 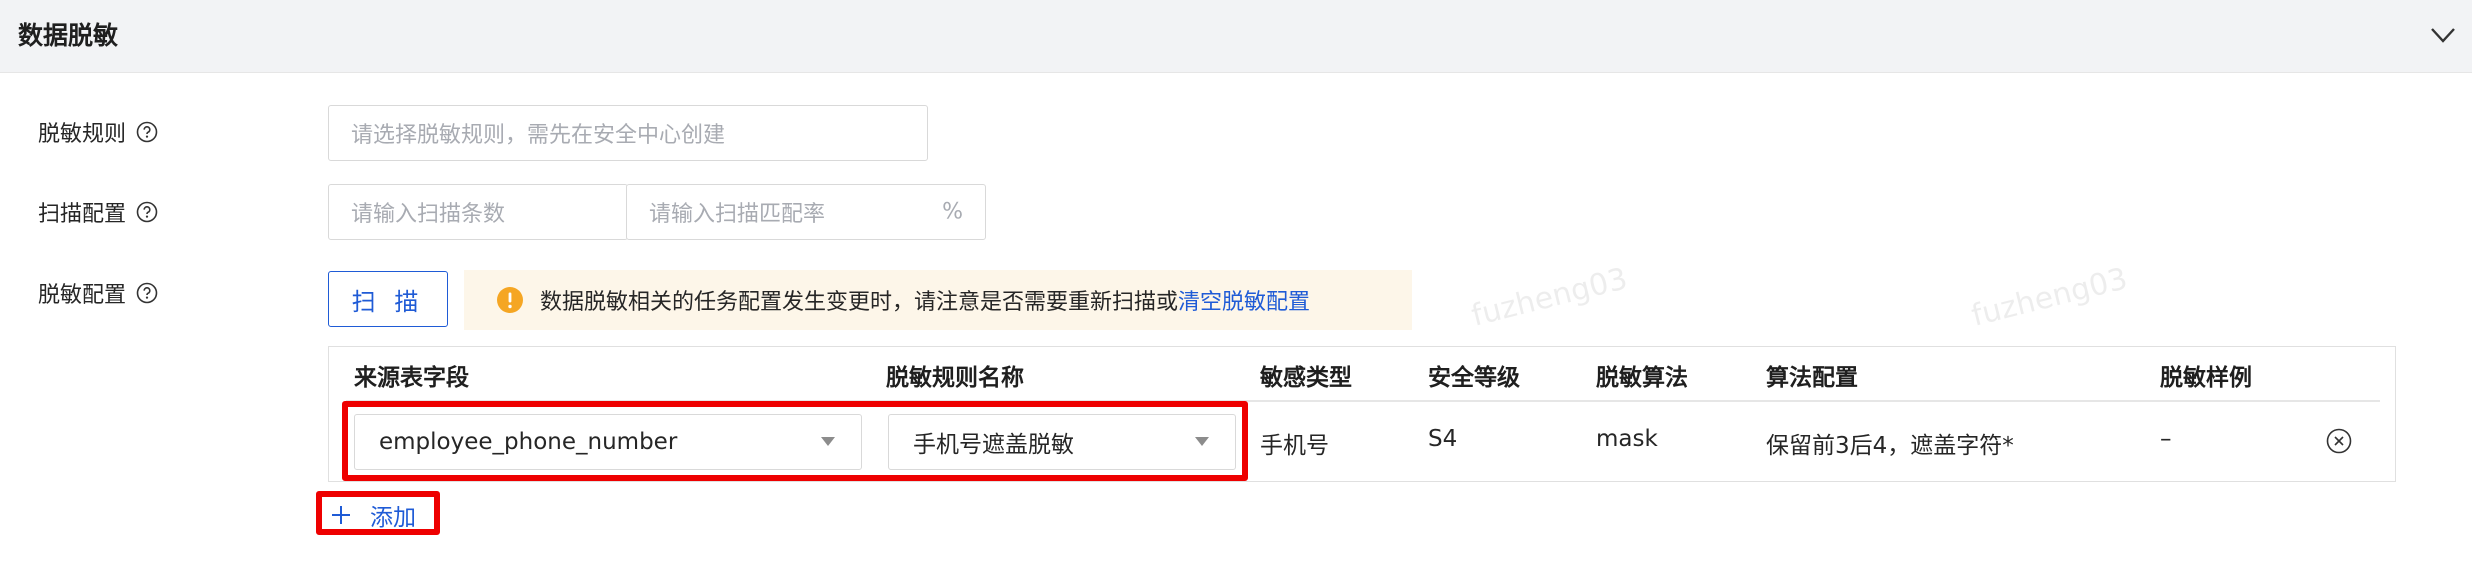 What do you see at coordinates (1244, 300) in the screenshot?
I see `clear-mask-config-link: 清空脱敏配置` at bounding box center [1244, 300].